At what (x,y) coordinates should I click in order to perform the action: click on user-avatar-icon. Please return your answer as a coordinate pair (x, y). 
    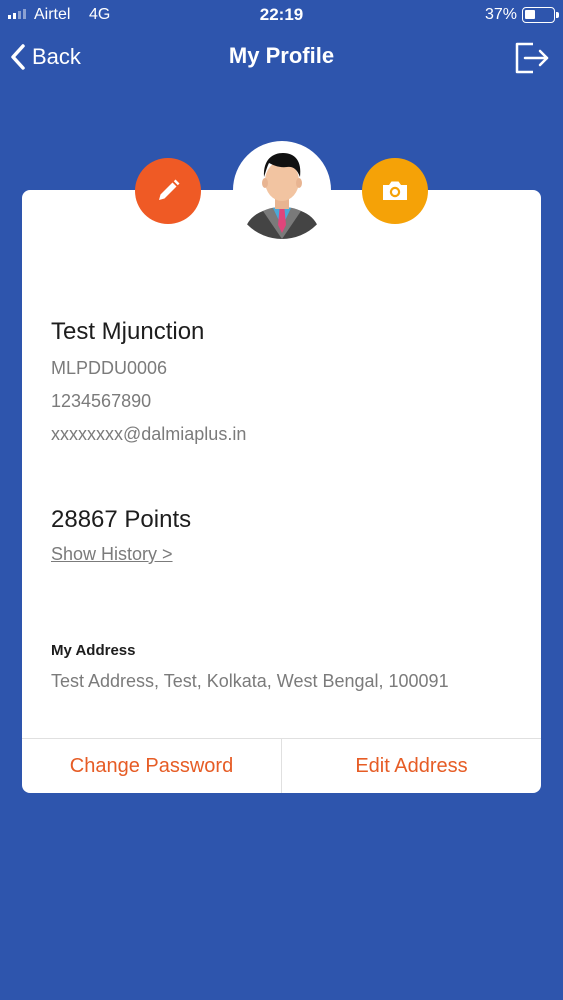
    Looking at the image, I should click on (282, 196).